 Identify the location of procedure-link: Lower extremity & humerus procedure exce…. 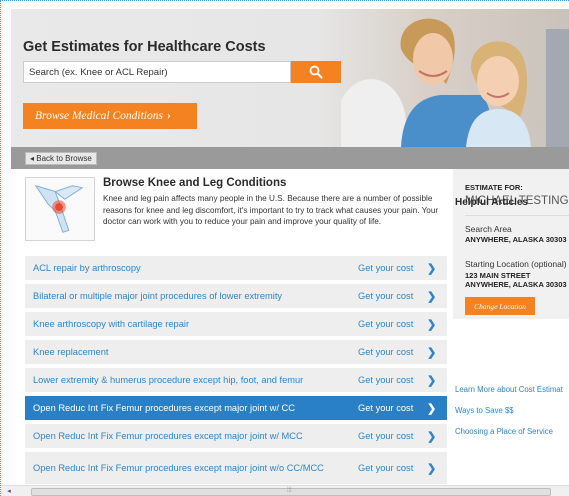
(193, 380).